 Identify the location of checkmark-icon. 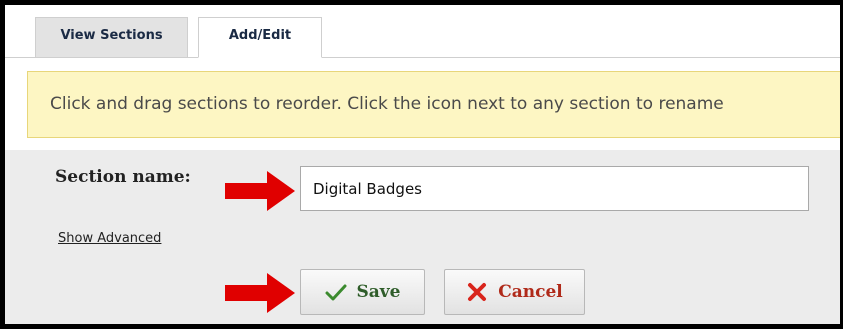
(336, 292).